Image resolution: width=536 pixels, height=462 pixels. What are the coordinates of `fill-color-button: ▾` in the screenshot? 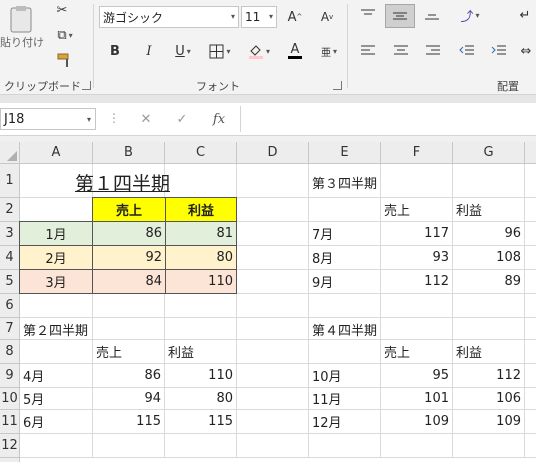 It's located at (259, 51).